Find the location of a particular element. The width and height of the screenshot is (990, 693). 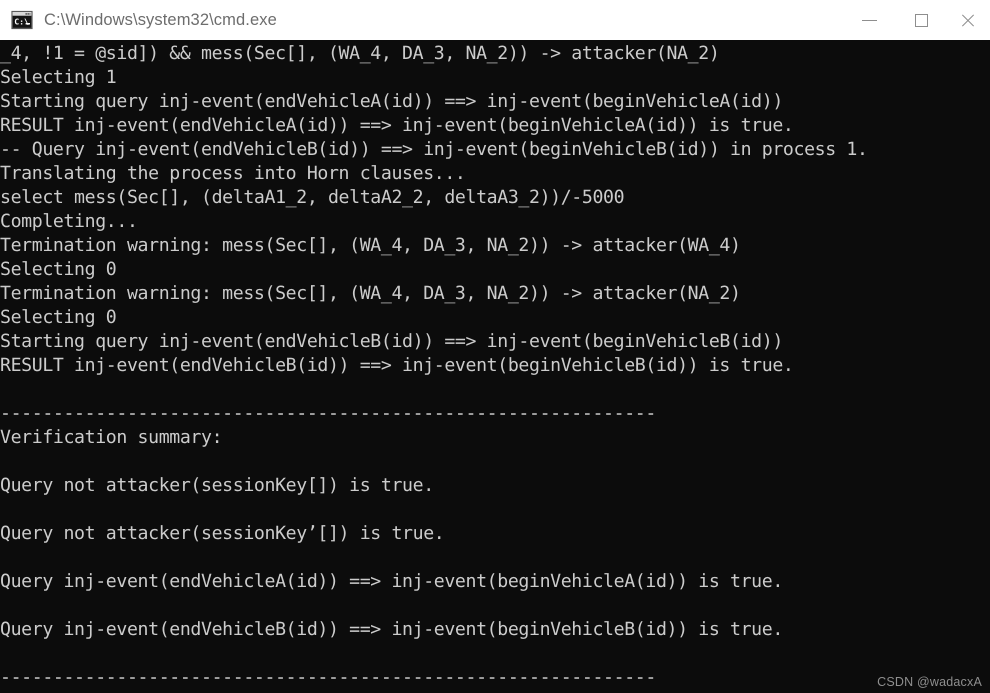

minimize-icon is located at coordinates (869, 20).